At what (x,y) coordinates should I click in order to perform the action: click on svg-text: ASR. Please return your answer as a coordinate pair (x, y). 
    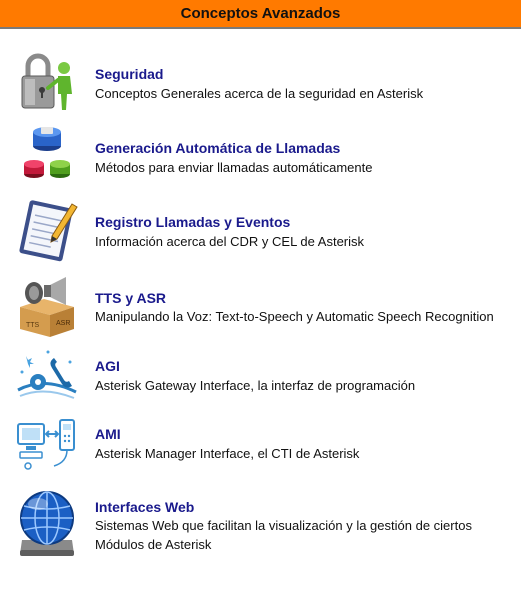
    Looking at the image, I should click on (63, 323).